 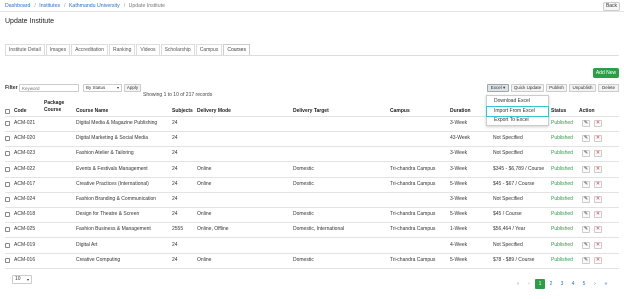 I want to click on unpublish-button: Unpublish, so click(x=582, y=88).